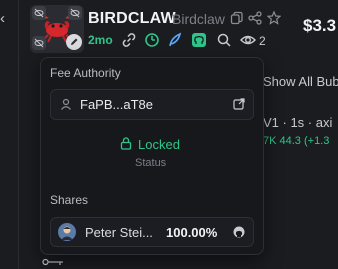 The width and height of the screenshot is (338, 269). What do you see at coordinates (255, 18) in the screenshot?
I see `share-icon` at bounding box center [255, 18].